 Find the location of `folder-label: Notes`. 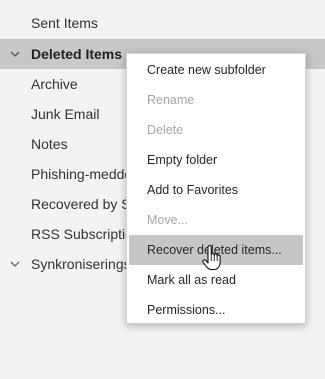

folder-label: Notes is located at coordinates (49, 144).